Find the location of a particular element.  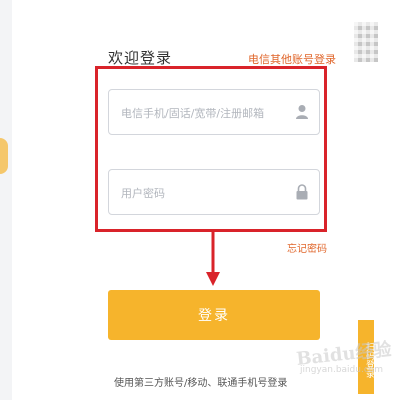

password-input is located at coordinates (207, 193).